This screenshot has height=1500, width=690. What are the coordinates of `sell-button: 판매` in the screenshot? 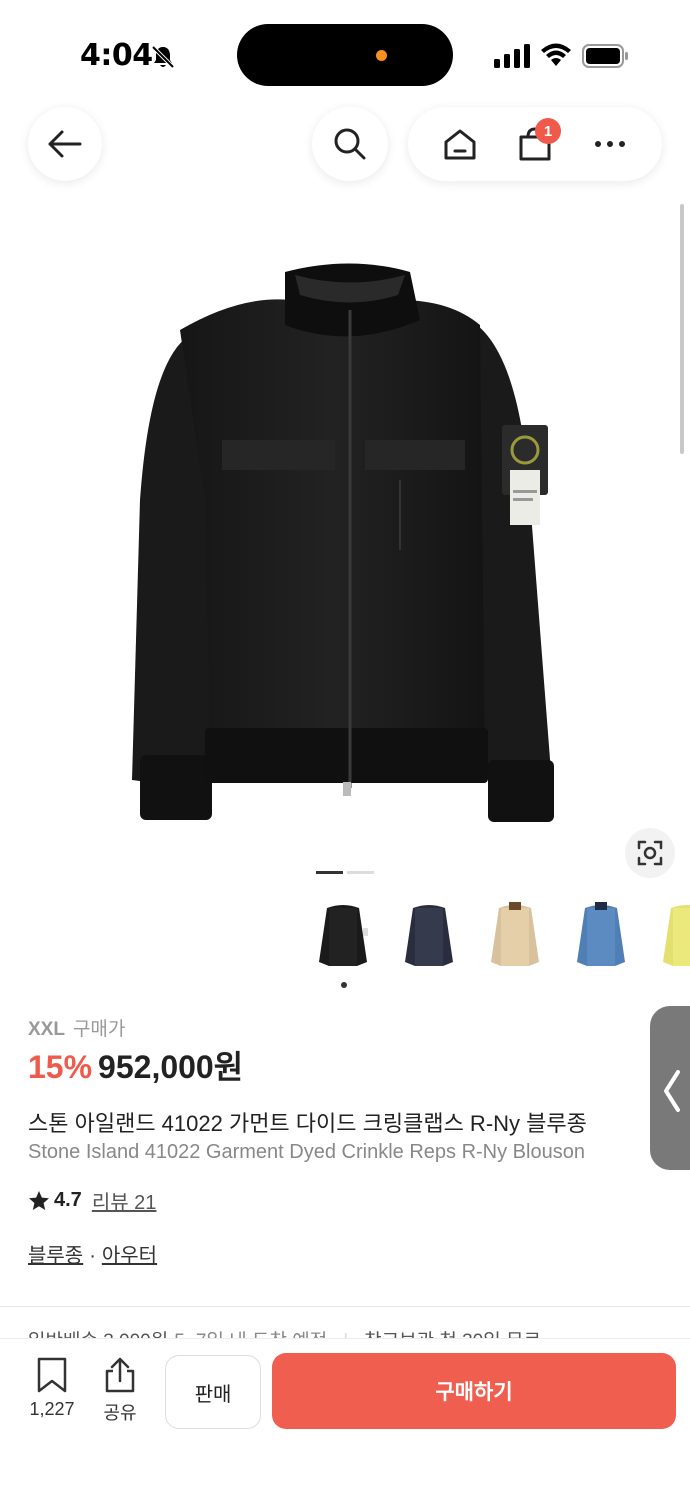 It's located at (213, 1392).